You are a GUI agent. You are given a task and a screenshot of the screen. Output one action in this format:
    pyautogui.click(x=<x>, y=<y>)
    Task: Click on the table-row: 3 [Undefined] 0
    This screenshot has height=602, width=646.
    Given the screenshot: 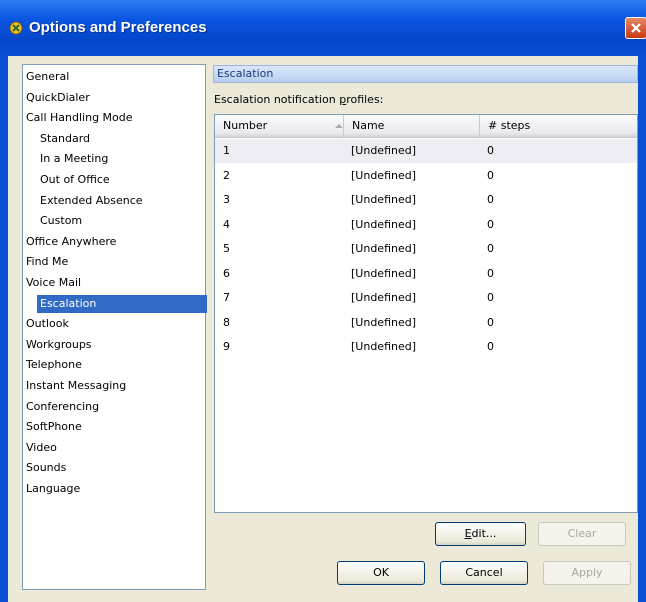 What is the action you would take?
    pyautogui.click(x=426, y=200)
    